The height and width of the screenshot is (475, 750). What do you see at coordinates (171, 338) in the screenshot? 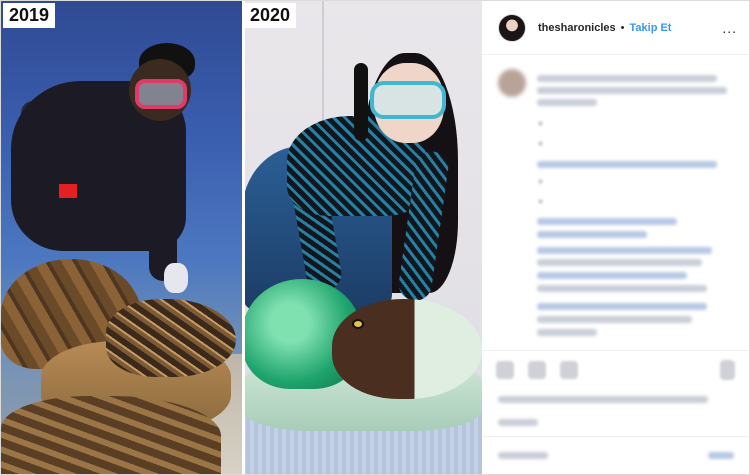
I see `turtle-head` at bounding box center [171, 338].